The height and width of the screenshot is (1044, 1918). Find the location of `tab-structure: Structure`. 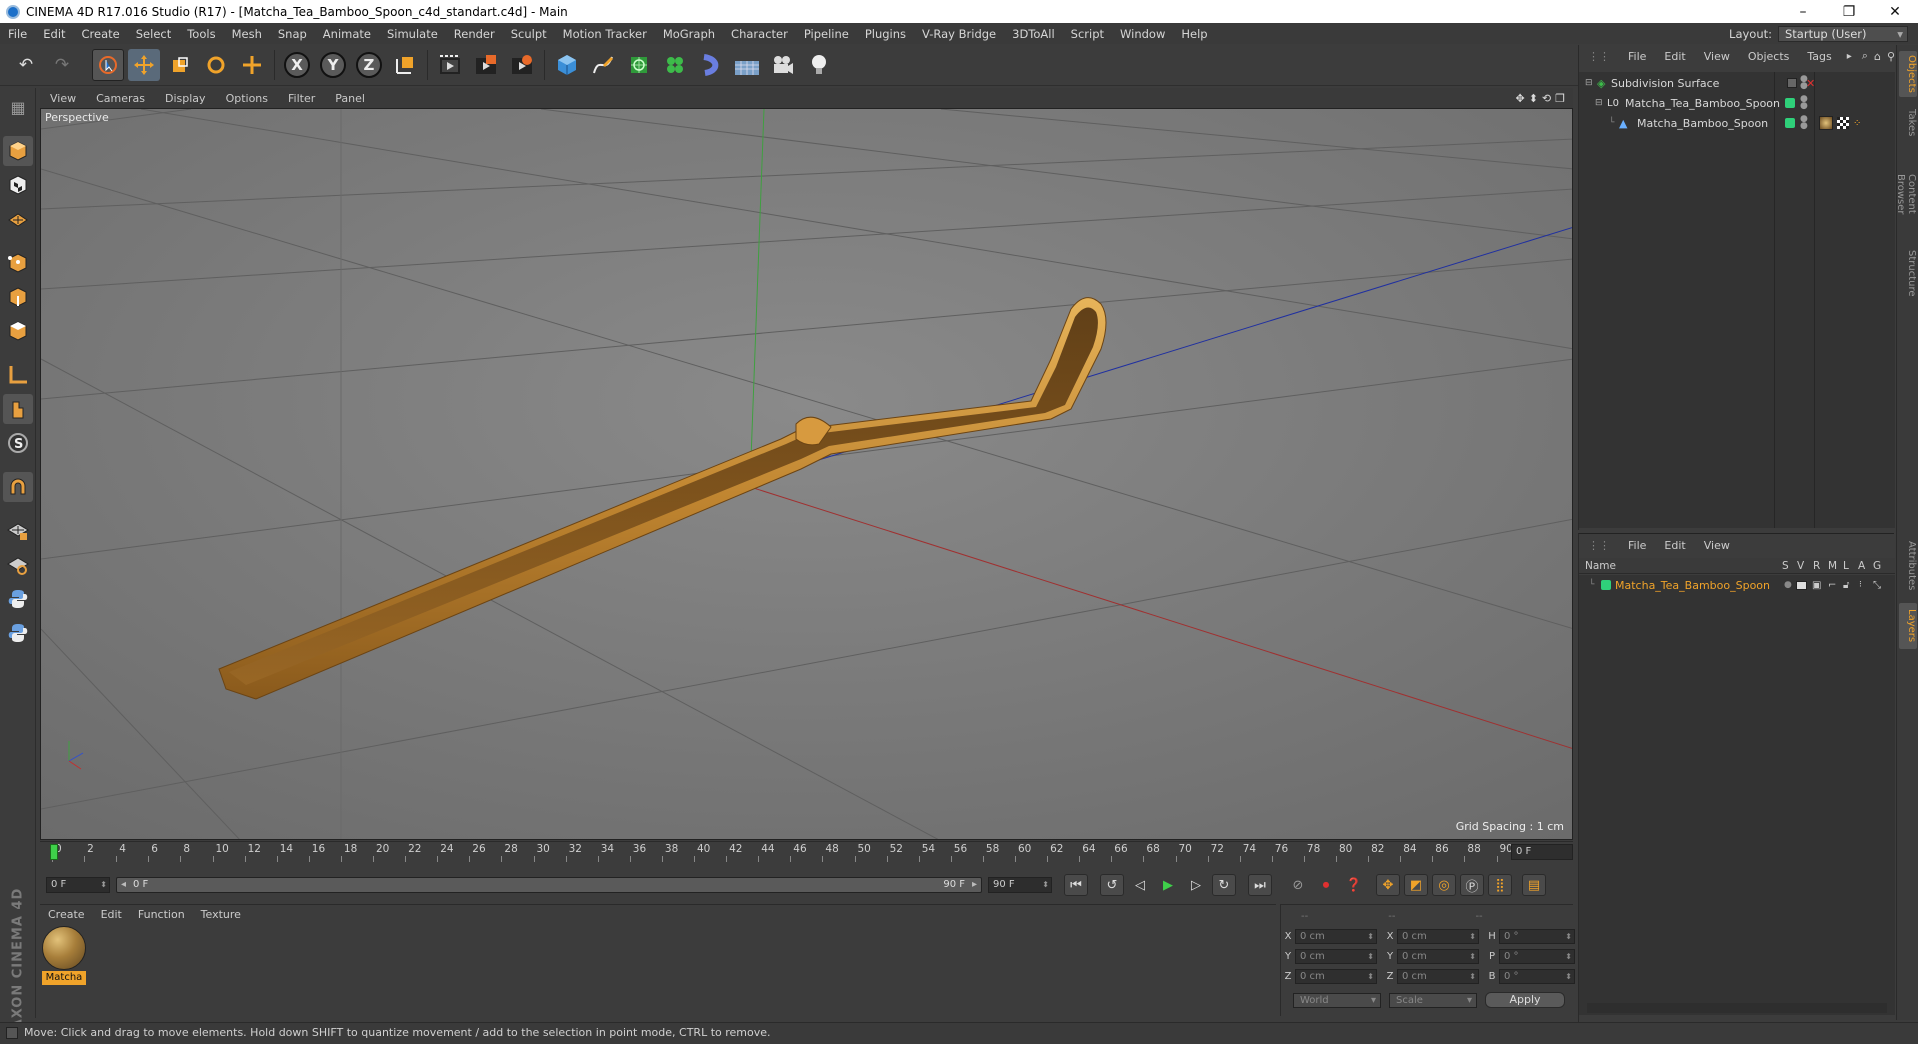

tab-structure: Structure is located at coordinates (1908, 273).